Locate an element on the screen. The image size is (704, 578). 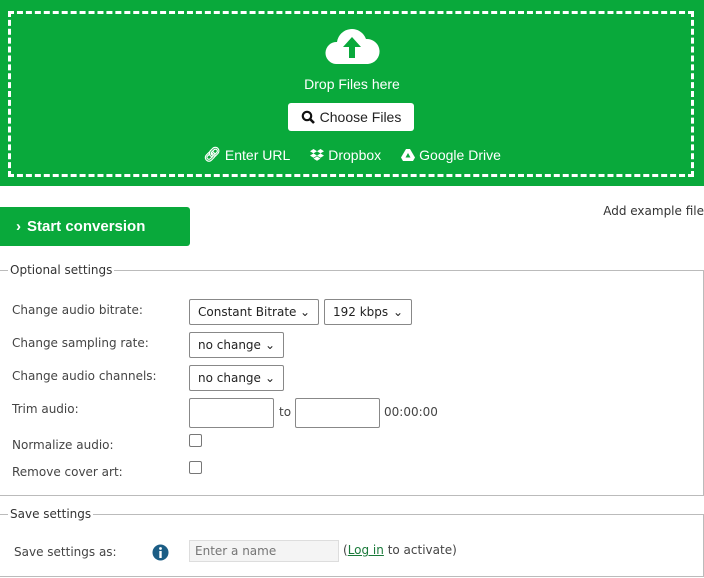
channels-label: Change audio channels: is located at coordinates (84, 376).